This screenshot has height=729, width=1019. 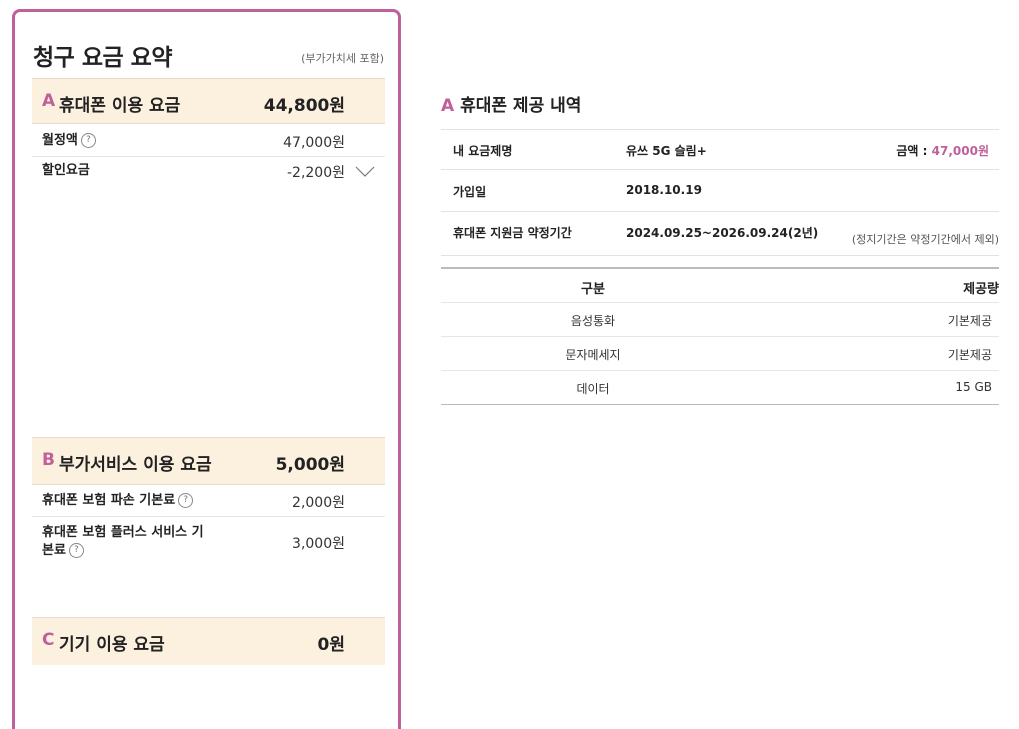 I want to click on join-label: 가입일, so click(x=470, y=192).